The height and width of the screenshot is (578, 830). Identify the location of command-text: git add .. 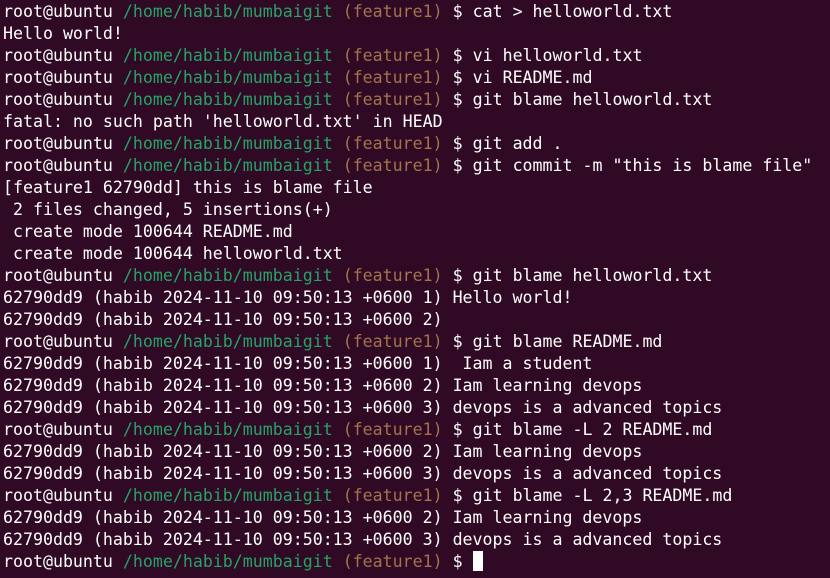
(517, 143).